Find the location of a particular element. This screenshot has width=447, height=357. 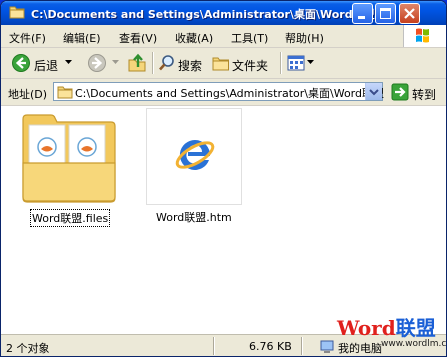

address-dropdown-button is located at coordinates (373, 91).